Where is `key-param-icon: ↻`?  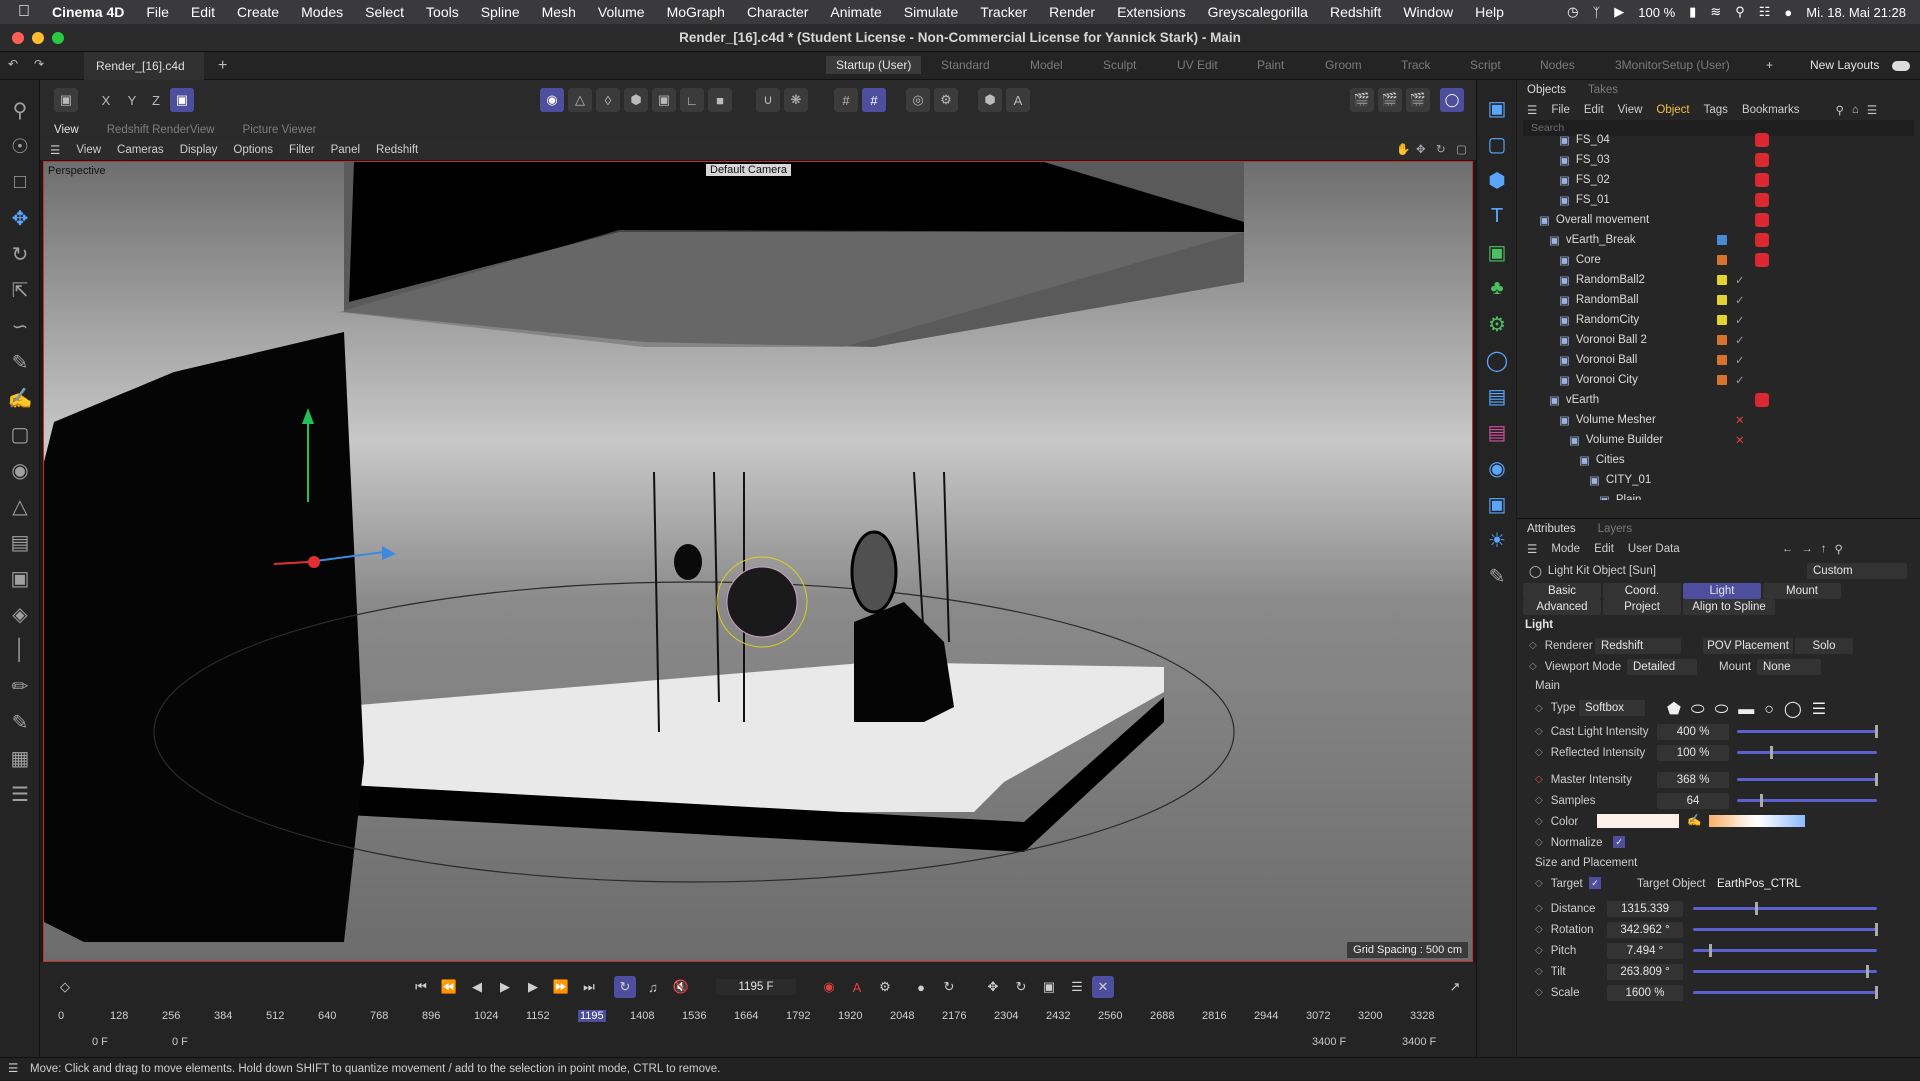
key-param-icon: ↻ is located at coordinates (1021, 987).